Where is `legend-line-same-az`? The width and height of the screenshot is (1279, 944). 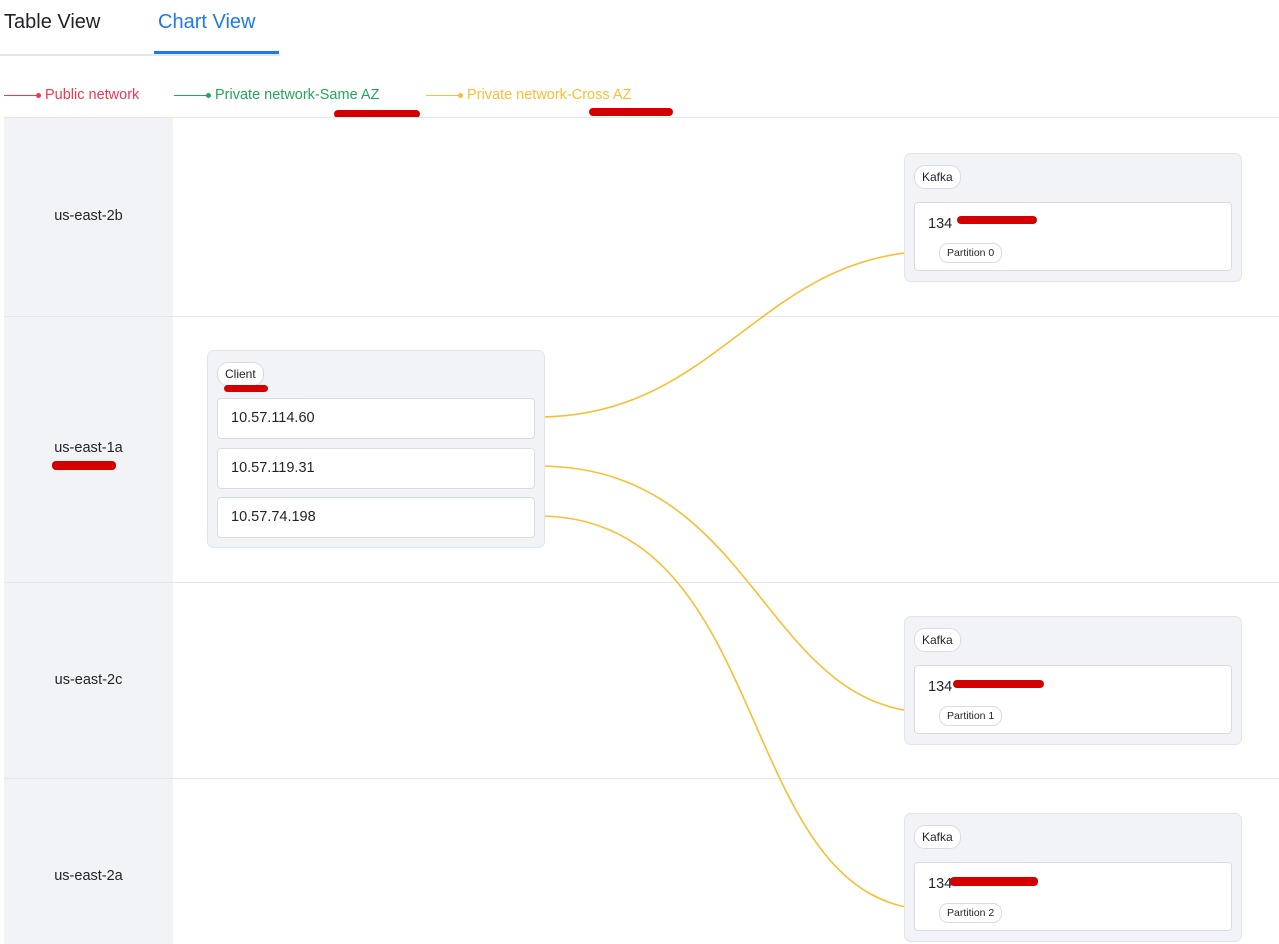
legend-line-same-az is located at coordinates (191, 95).